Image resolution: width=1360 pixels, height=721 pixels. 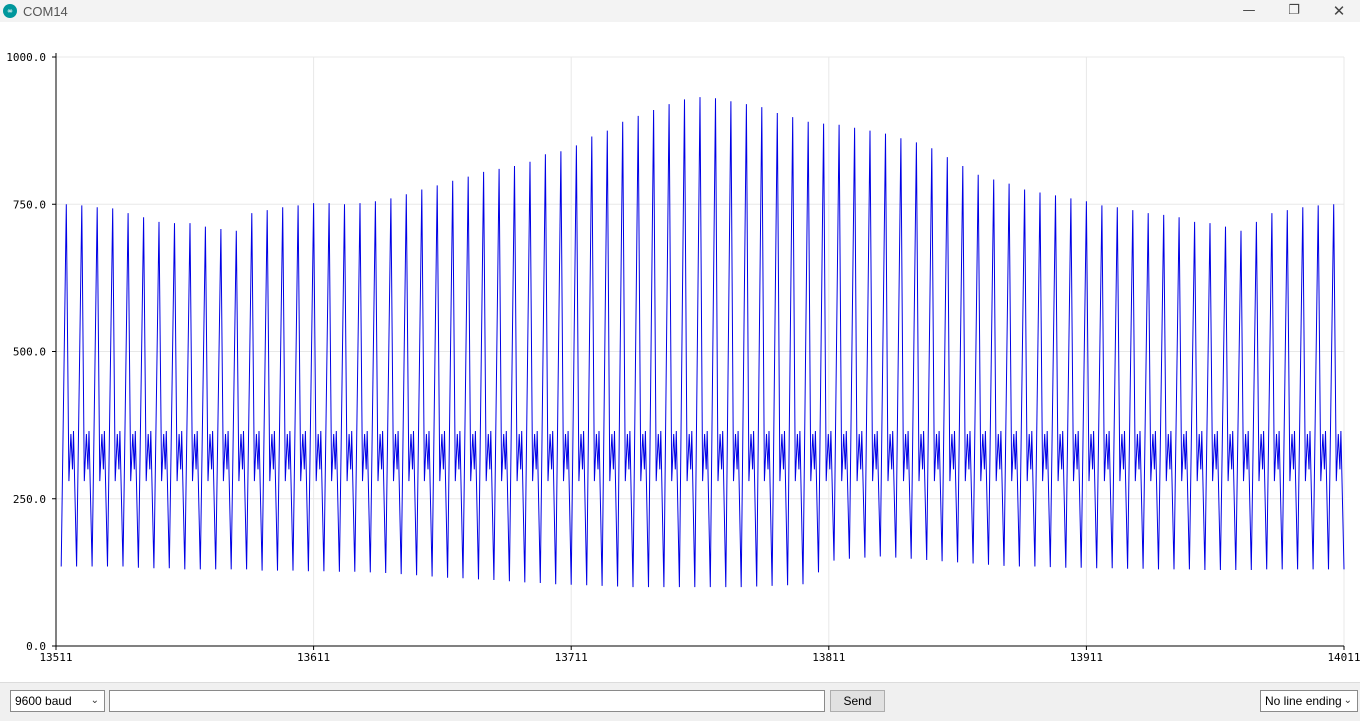 What do you see at coordinates (29, 204) in the screenshot?
I see `y-tick-label: 750.0` at bounding box center [29, 204].